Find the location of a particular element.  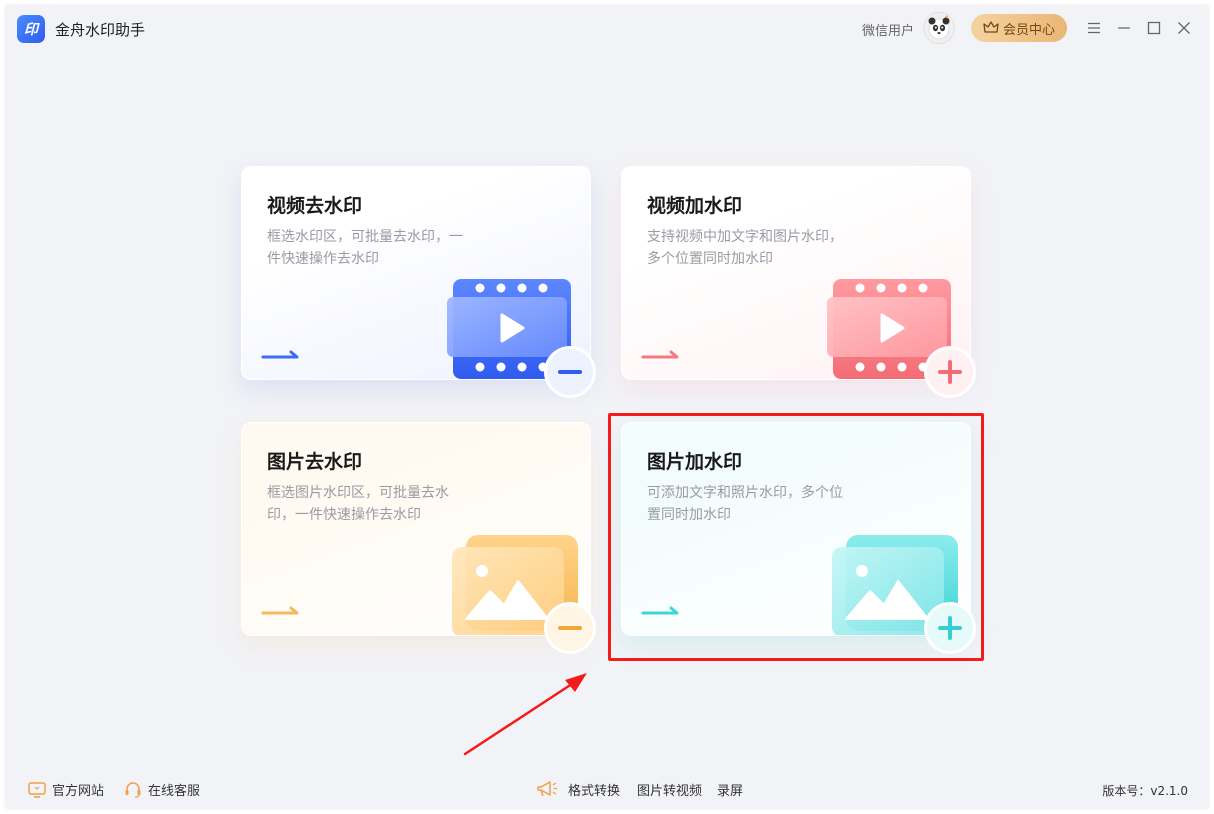

red-pointer-arrow-icon is located at coordinates (525, 714).